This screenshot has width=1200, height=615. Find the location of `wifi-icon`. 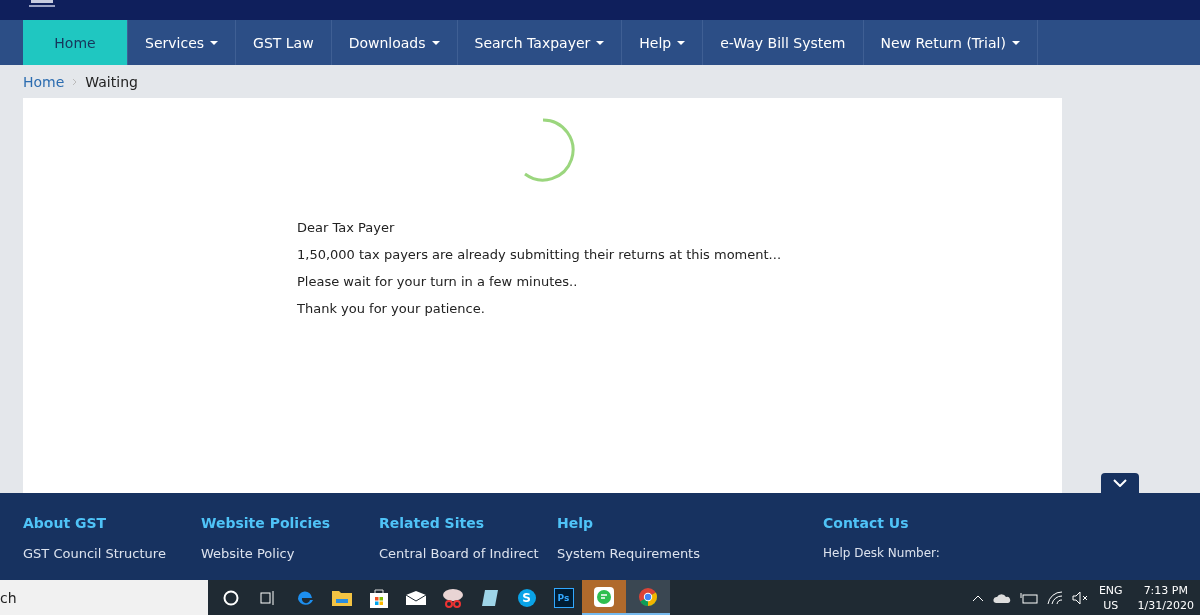

wifi-icon is located at coordinates (1054, 597).